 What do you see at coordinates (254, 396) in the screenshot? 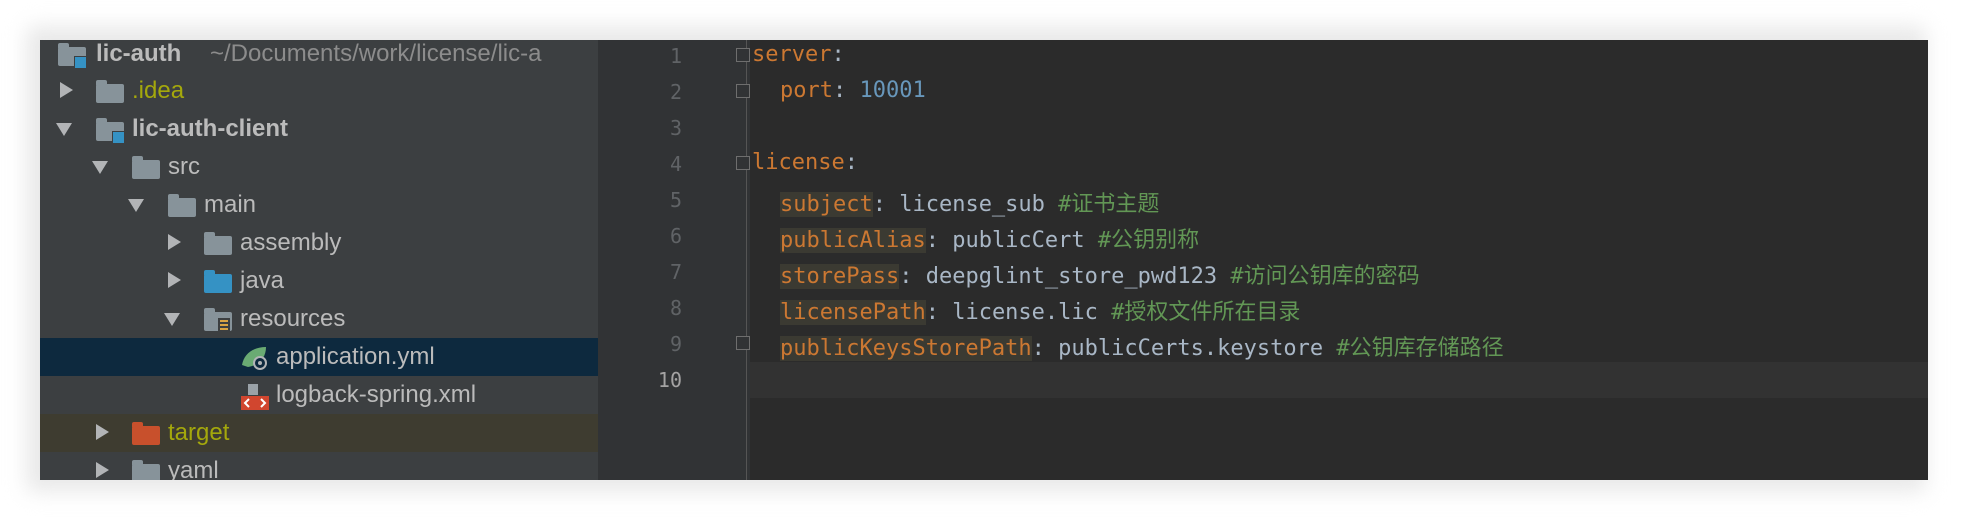
I see `xml-file-icon` at bounding box center [254, 396].